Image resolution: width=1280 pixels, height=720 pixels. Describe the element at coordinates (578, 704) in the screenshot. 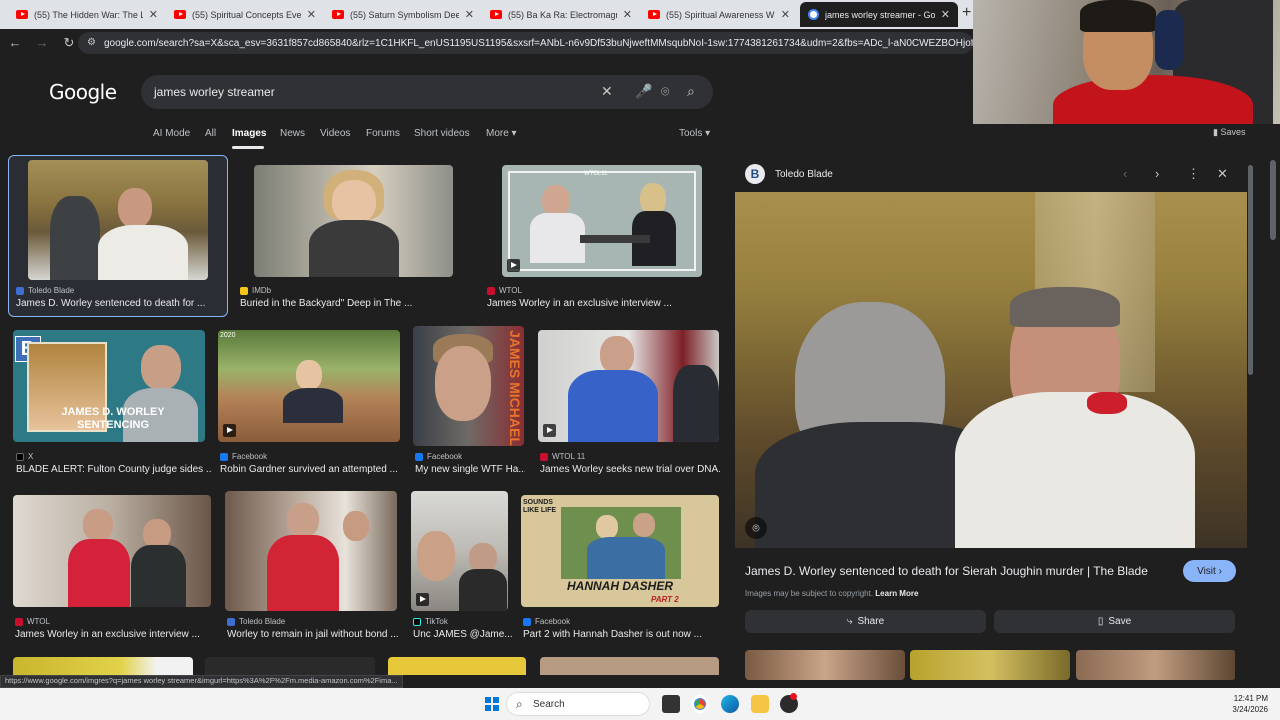

I see `taskbar-search: ⌕ Search` at that location.